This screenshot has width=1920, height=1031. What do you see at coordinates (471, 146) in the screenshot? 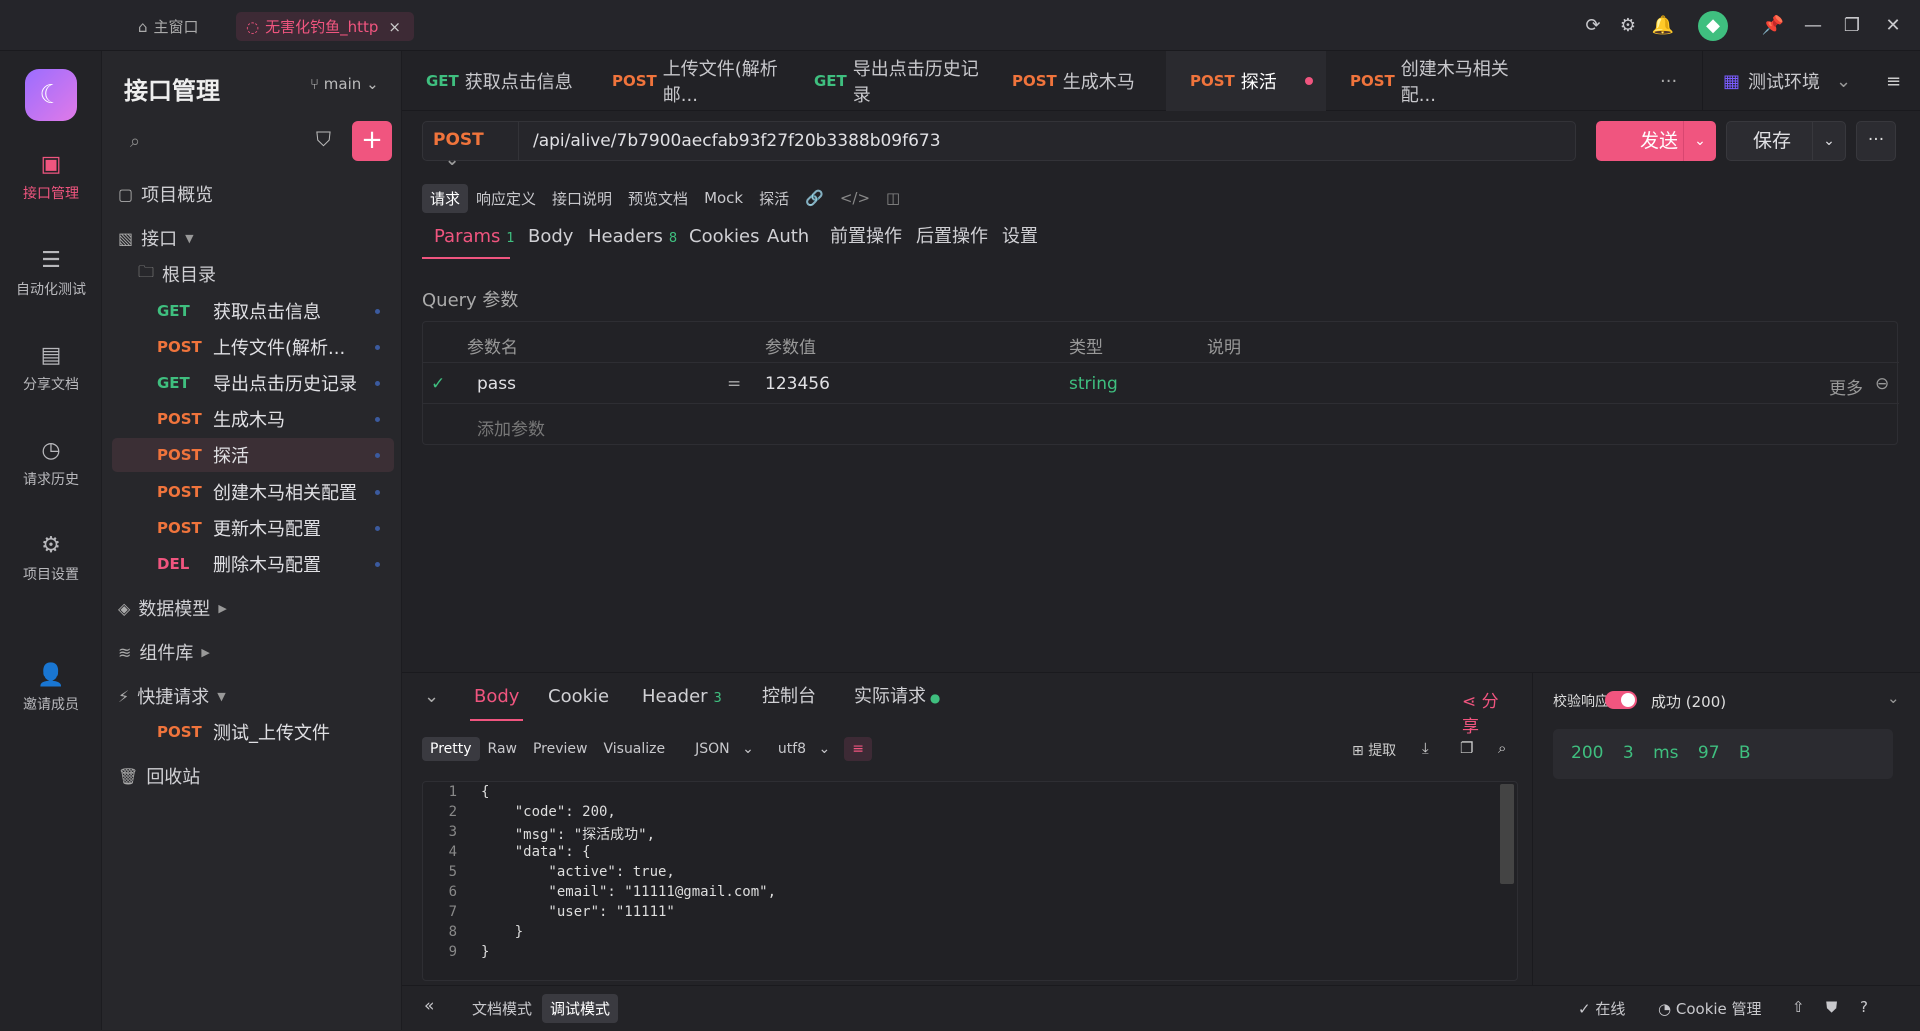
I see `method-select: POST ⌄` at bounding box center [471, 146].